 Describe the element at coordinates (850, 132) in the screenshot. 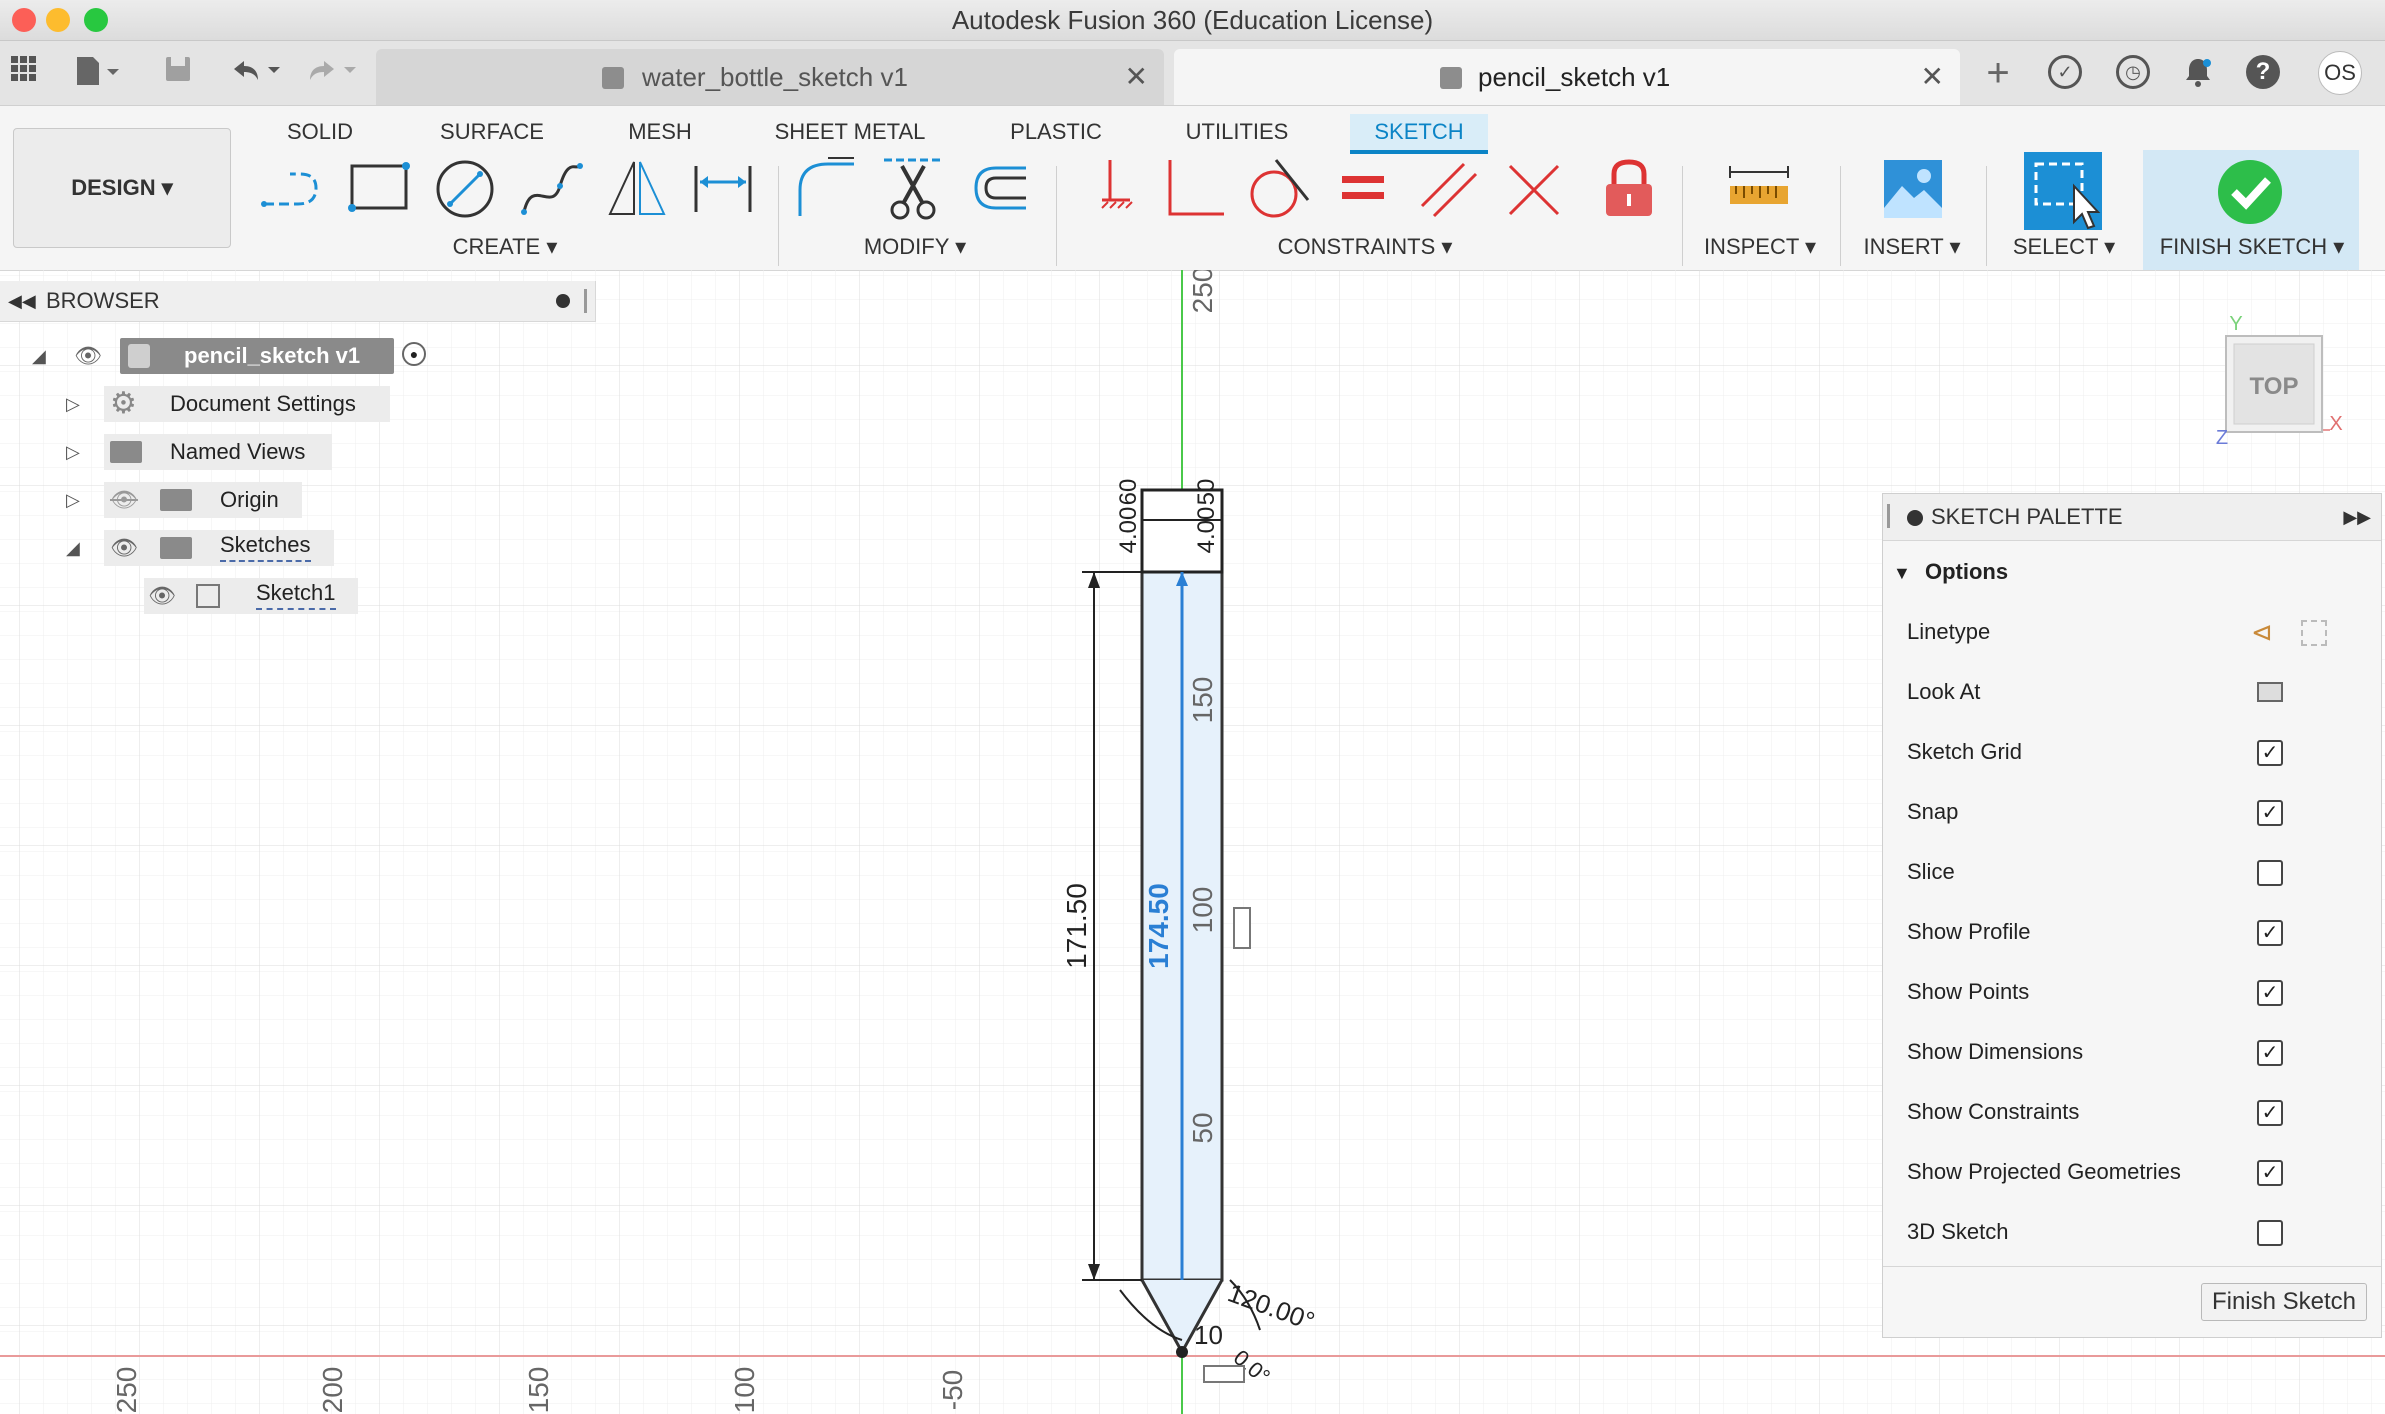

I see `tab-sheet-metal: SHEET METAL` at that location.